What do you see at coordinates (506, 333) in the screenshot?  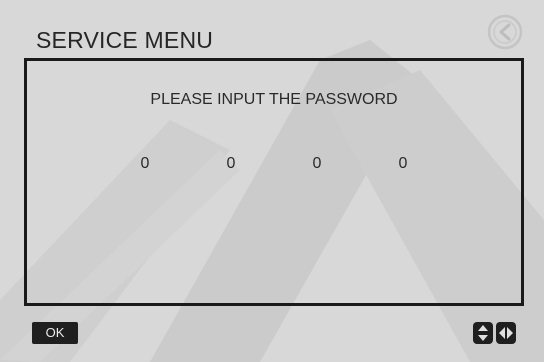 I see `left-right-arrows-icon` at bounding box center [506, 333].